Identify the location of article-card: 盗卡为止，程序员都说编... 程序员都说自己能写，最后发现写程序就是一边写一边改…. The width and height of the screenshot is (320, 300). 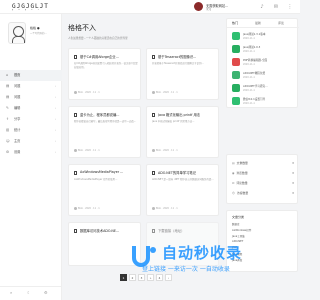
(104, 132).